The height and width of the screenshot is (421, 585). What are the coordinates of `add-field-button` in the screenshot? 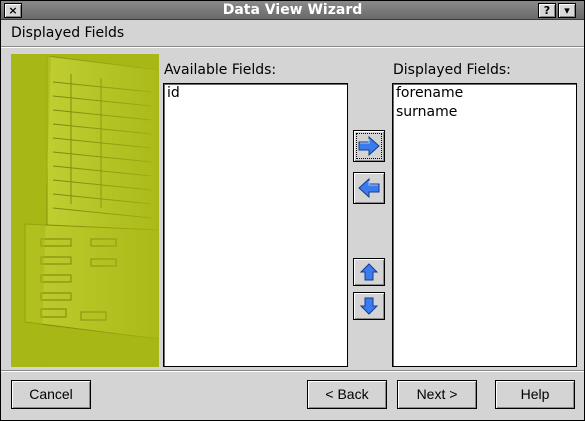 It's located at (369, 146).